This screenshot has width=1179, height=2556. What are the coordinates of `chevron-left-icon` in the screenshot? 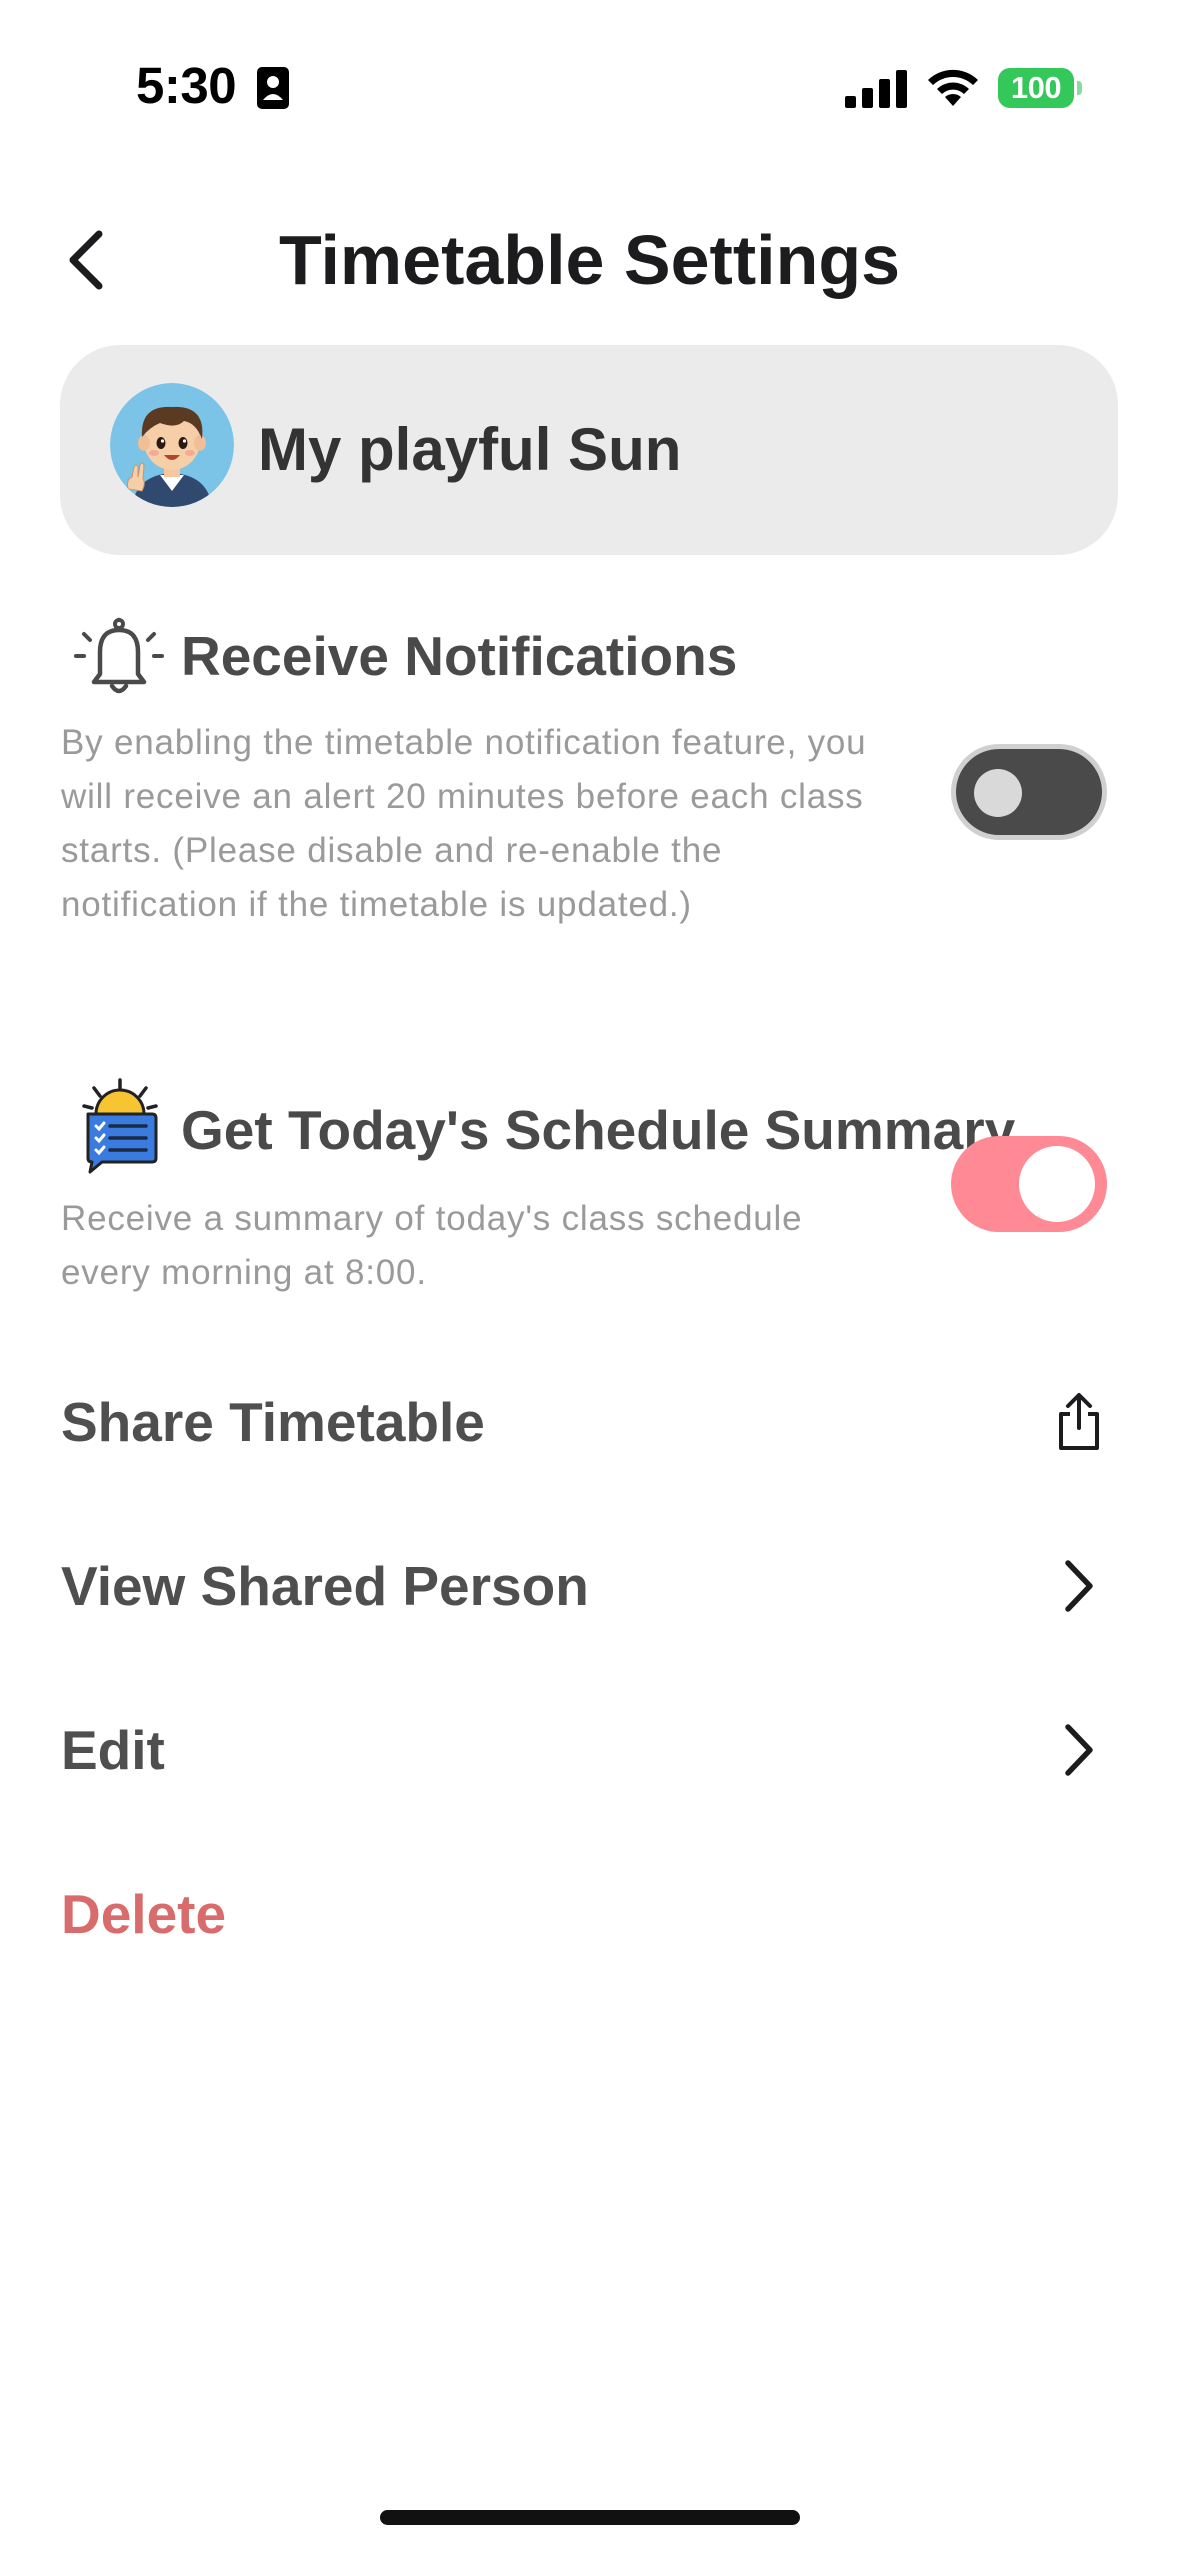 It's located at (86, 260).